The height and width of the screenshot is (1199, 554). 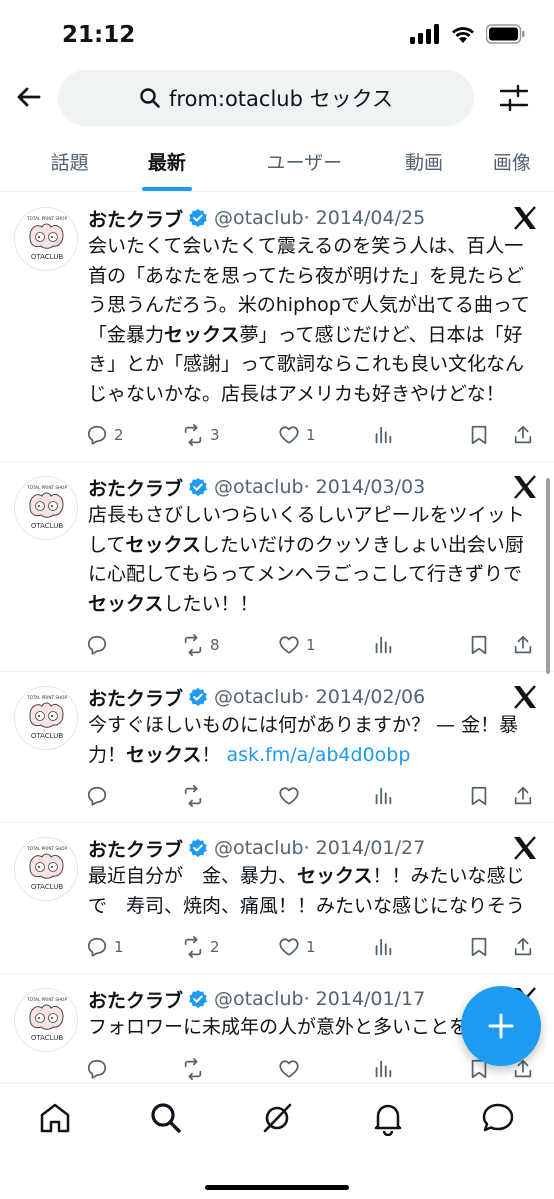 What do you see at coordinates (505, 34) in the screenshot?
I see `battery-icon` at bounding box center [505, 34].